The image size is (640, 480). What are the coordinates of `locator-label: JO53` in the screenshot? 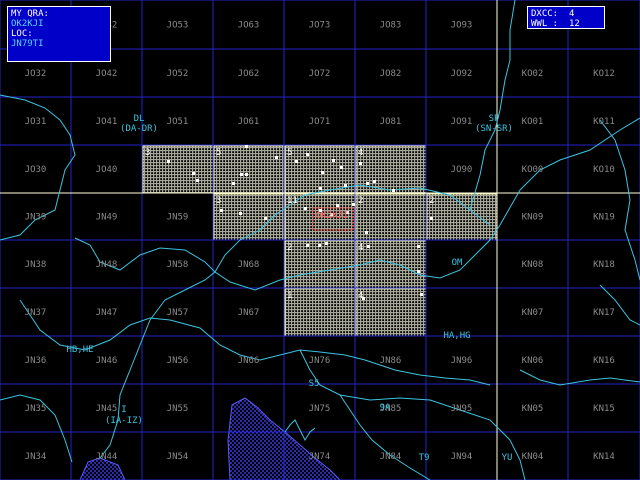 It's located at (178, 26).